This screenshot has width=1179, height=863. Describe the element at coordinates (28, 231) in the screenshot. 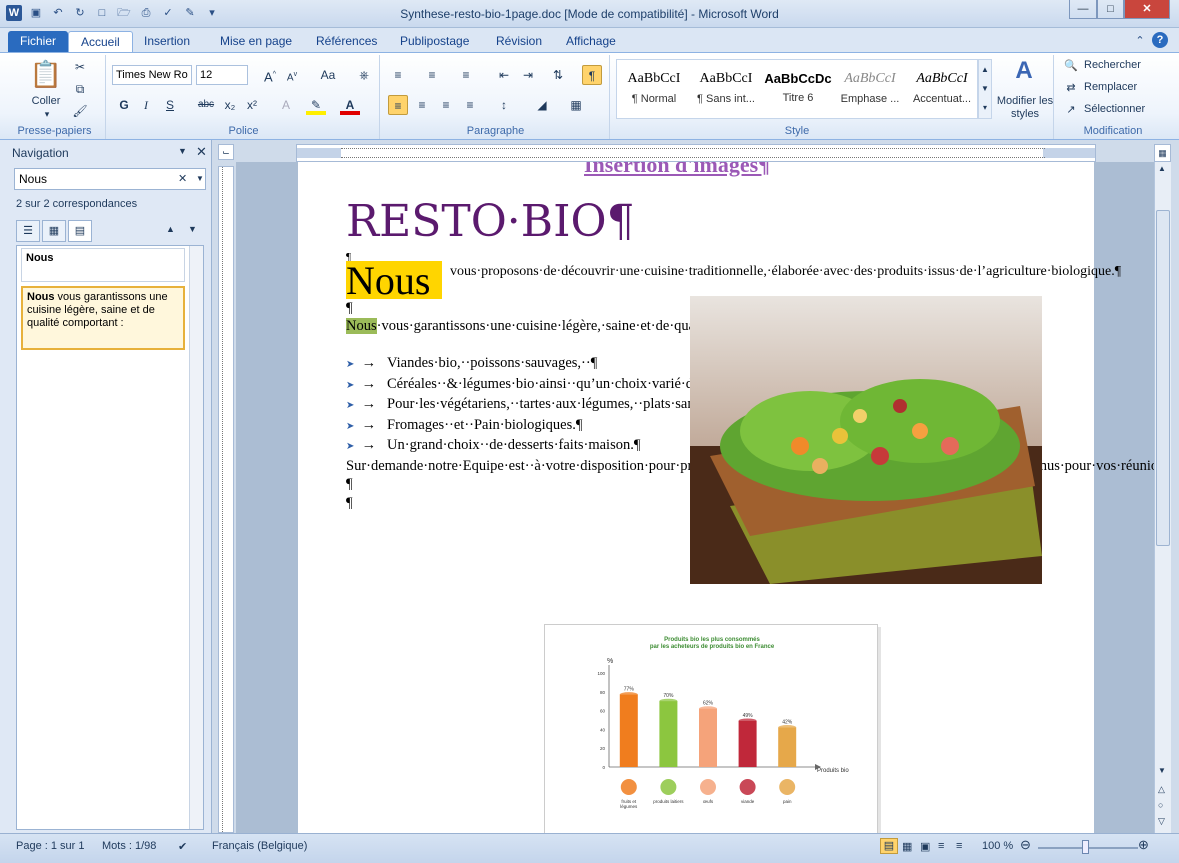

I see `tab-headings-icon: ☰` at that location.